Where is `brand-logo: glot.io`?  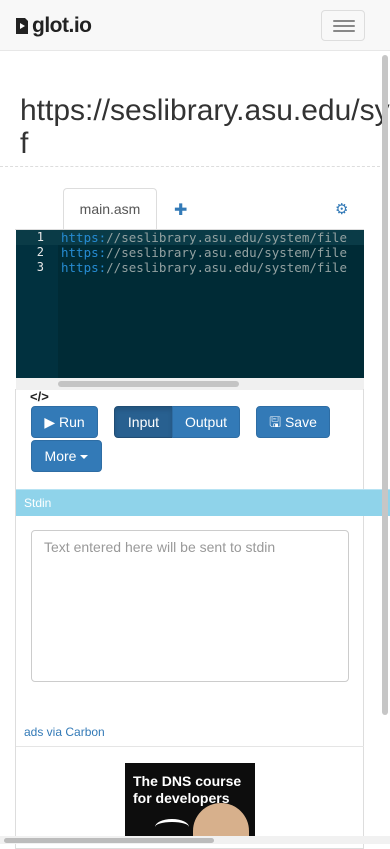 brand-logo: glot.io is located at coordinates (53, 26).